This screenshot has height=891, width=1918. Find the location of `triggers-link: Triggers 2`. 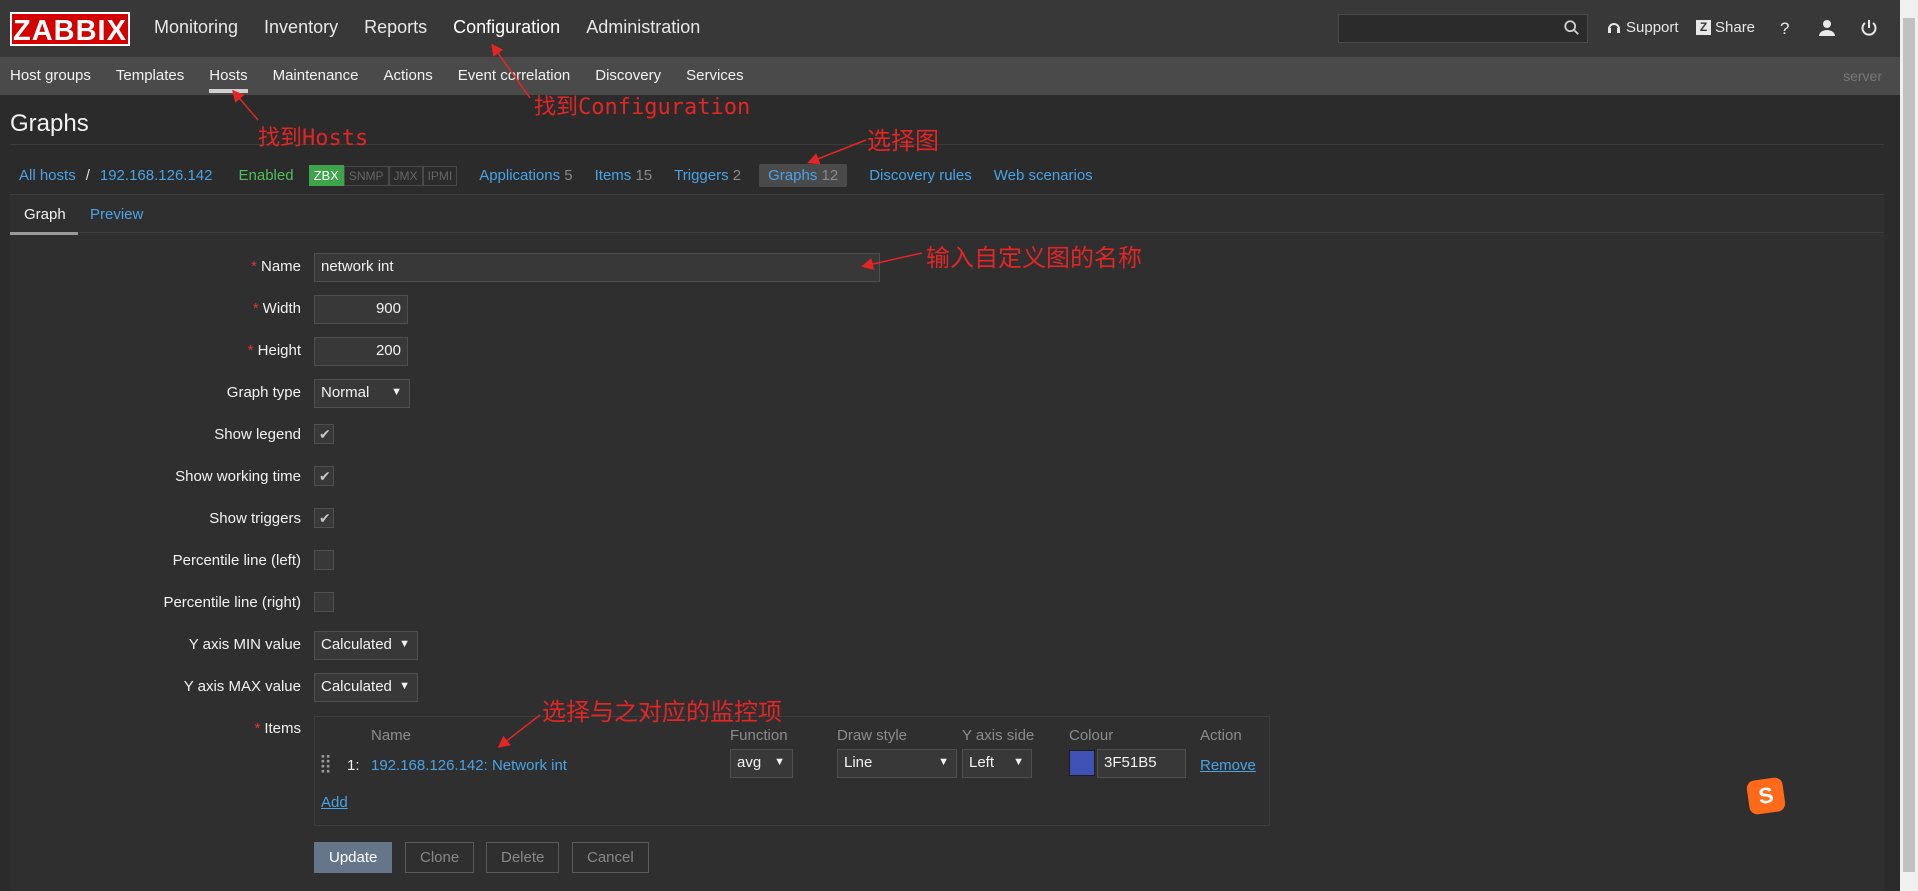

triggers-link: Triggers 2 is located at coordinates (707, 175).